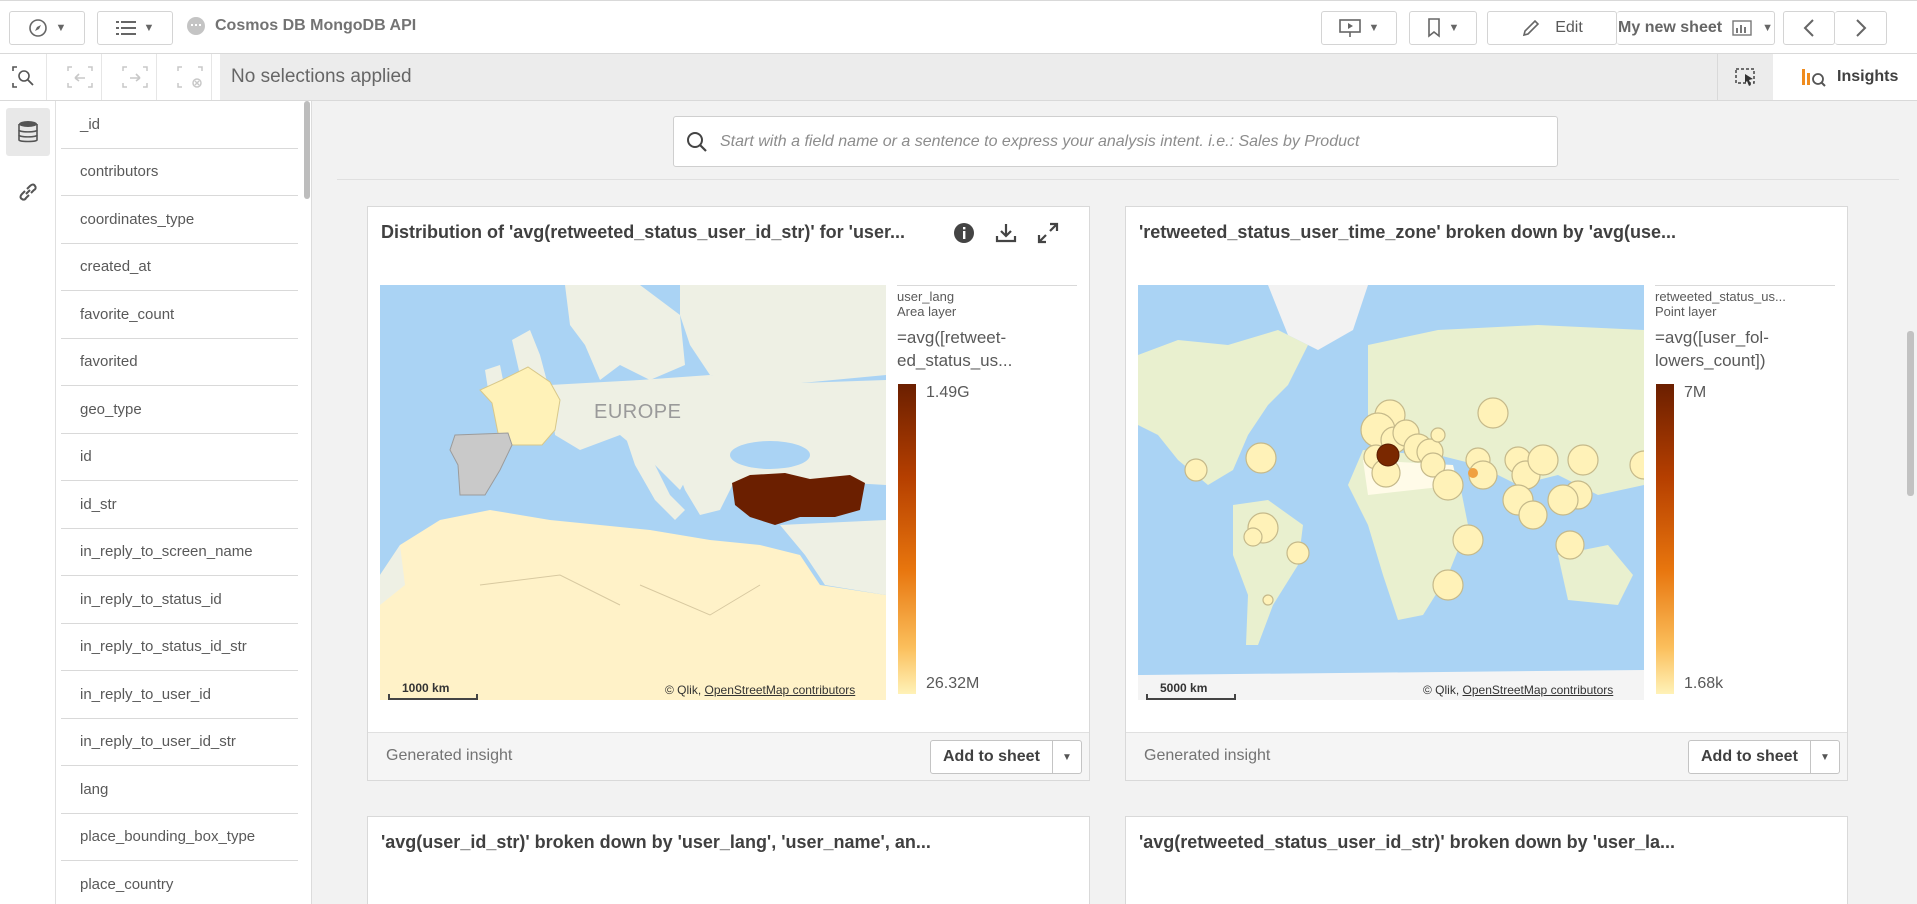  What do you see at coordinates (1473, 473) in the screenshot?
I see `map-point-mid` at bounding box center [1473, 473].